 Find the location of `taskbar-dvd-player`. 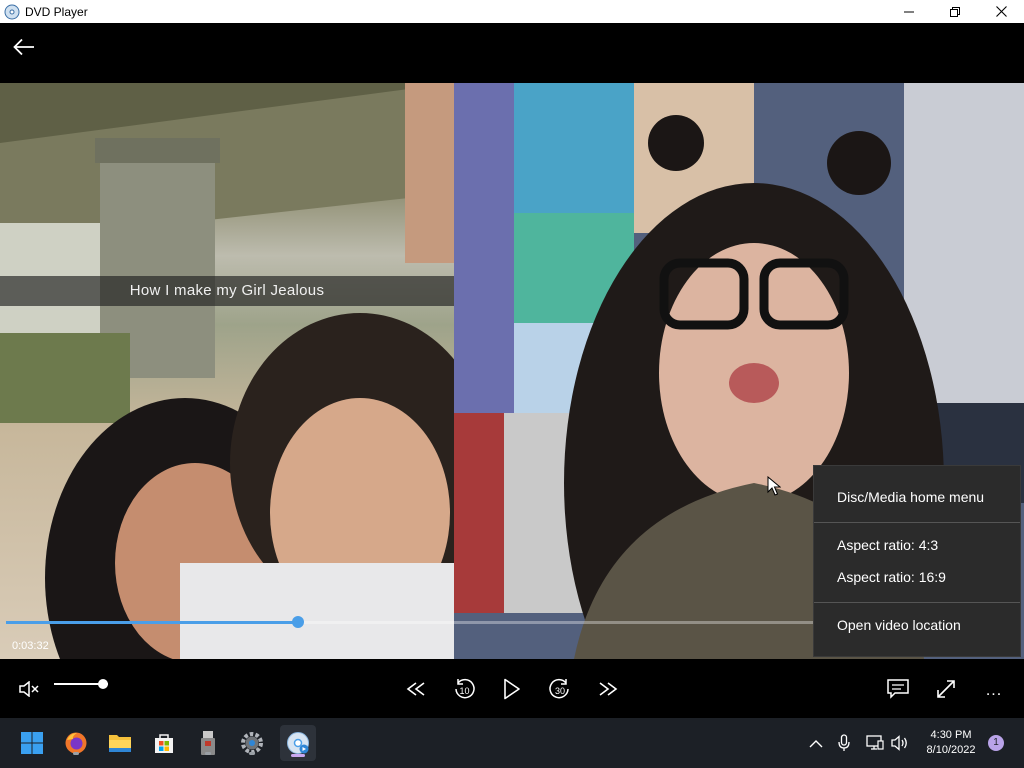

taskbar-dvd-player is located at coordinates (298, 743).